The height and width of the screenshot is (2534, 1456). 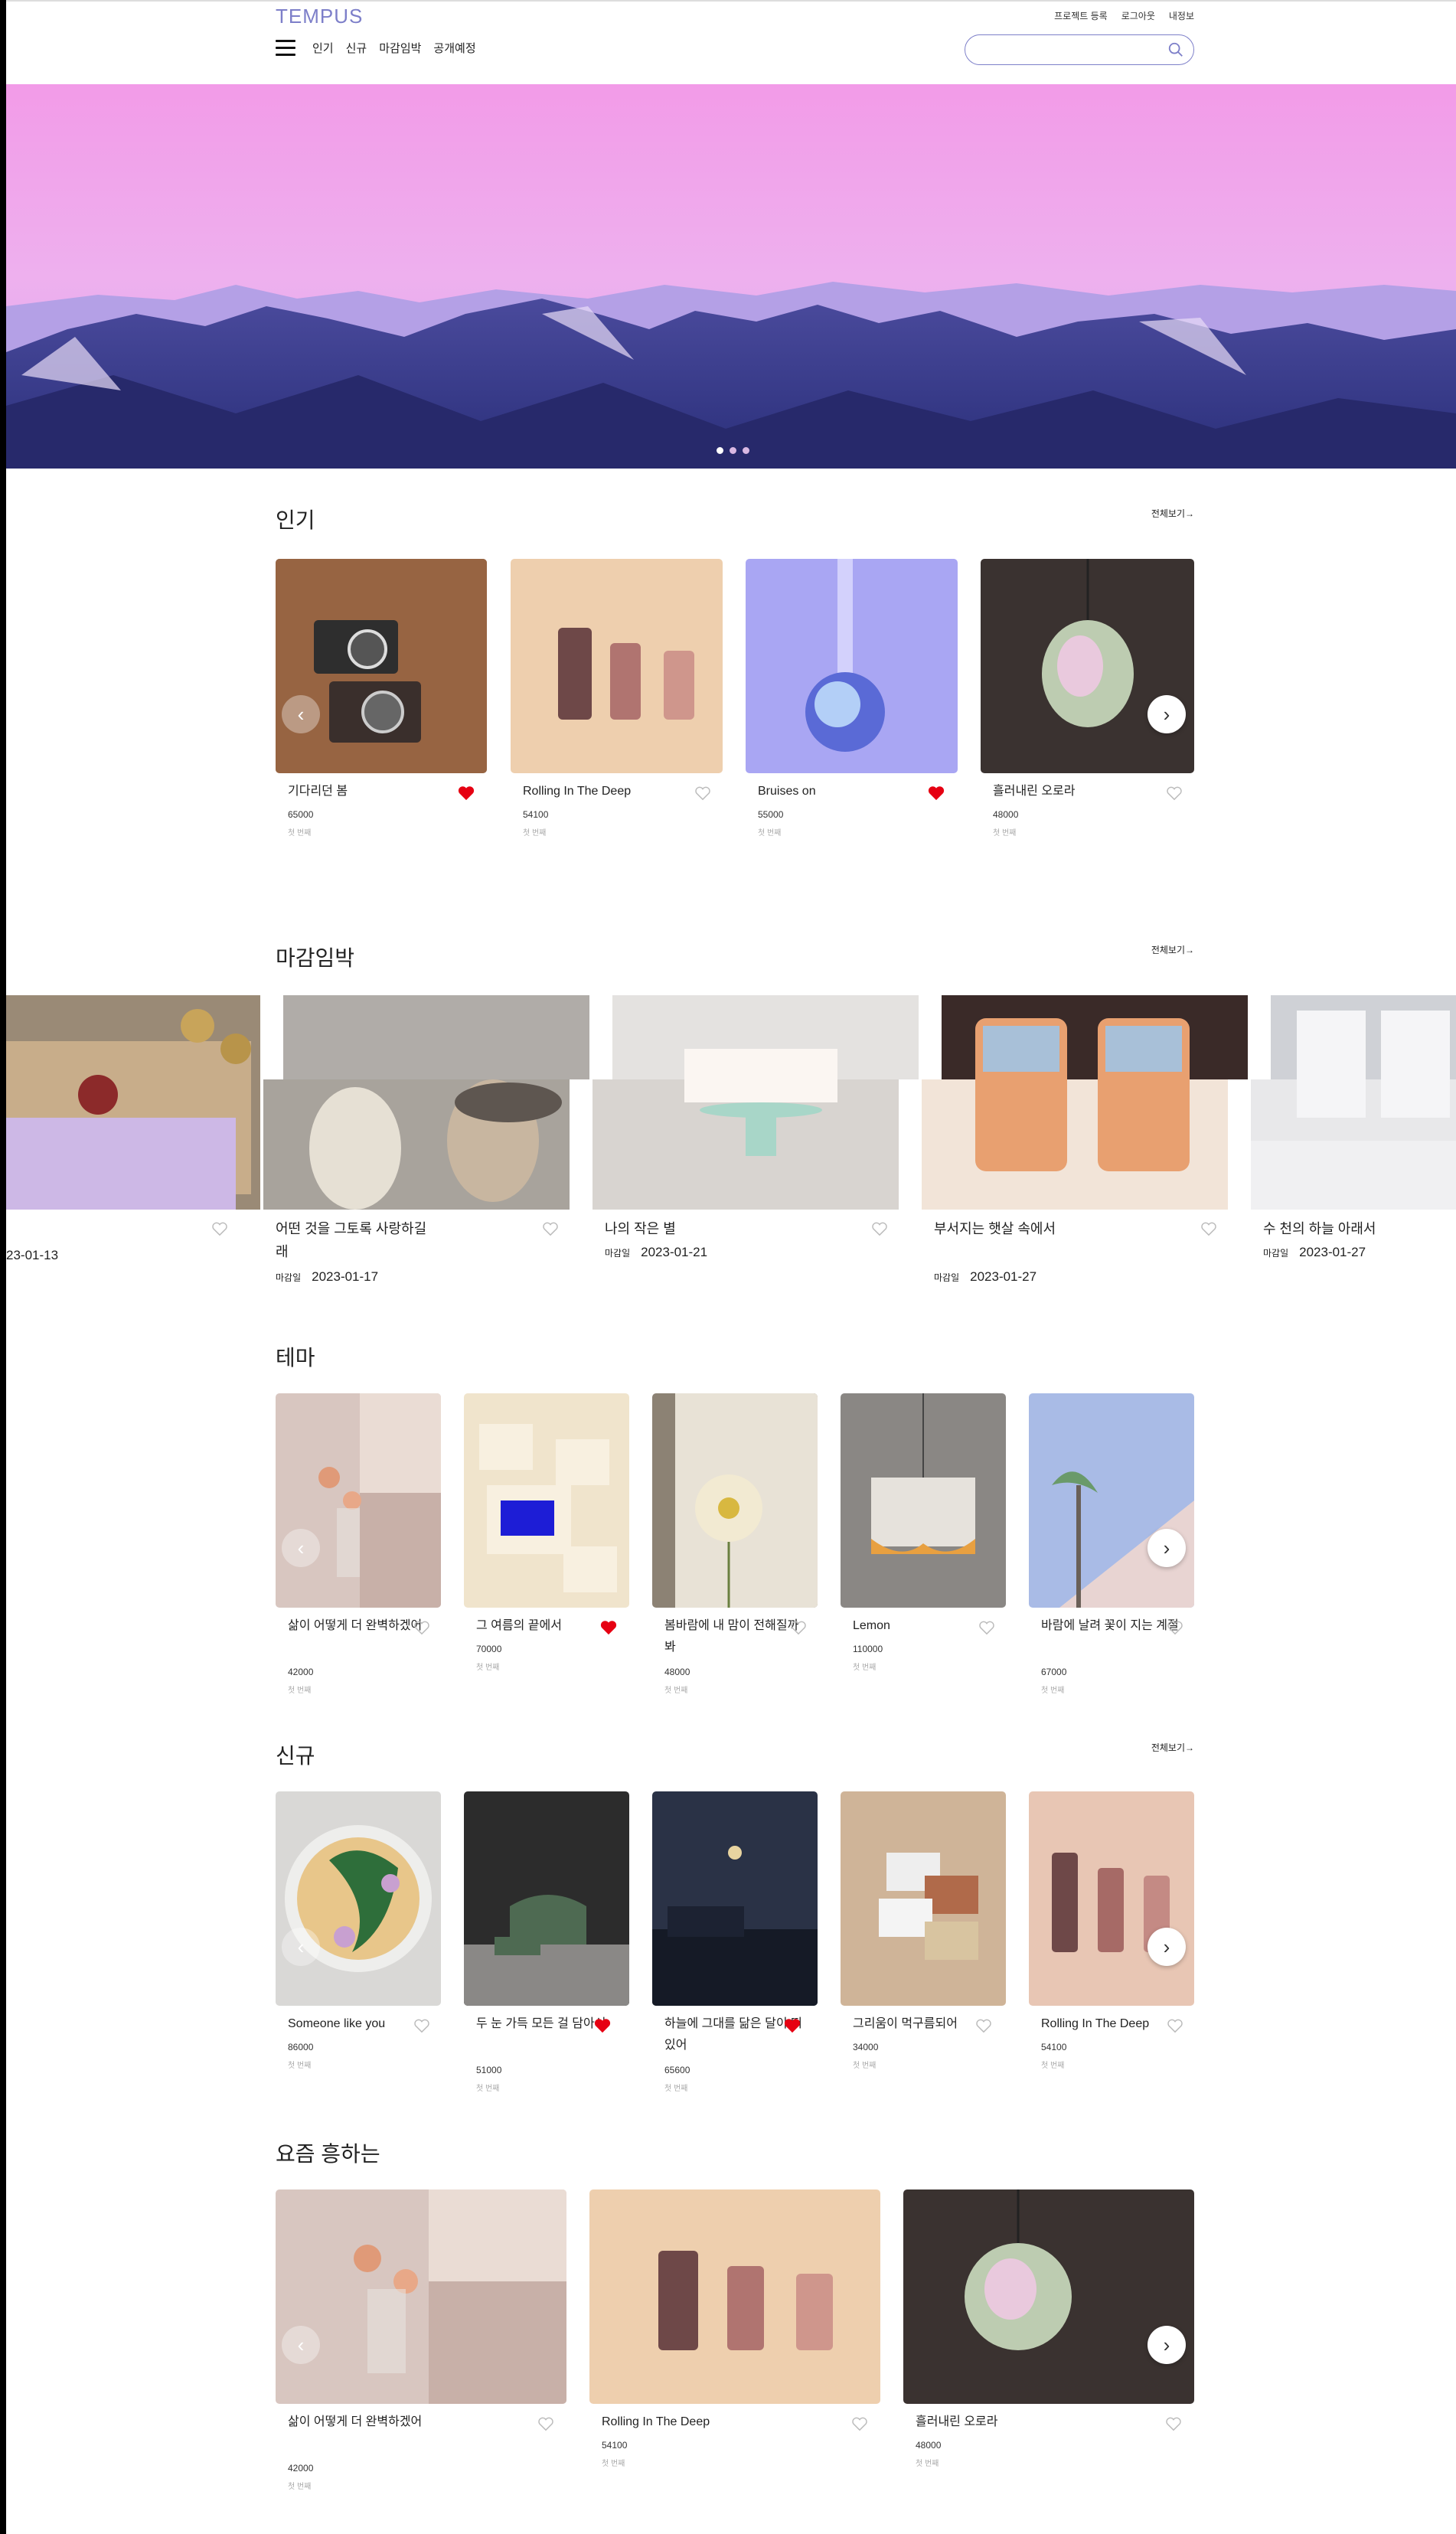 What do you see at coordinates (1172, 1747) in the screenshot?
I see `view-all-new: 전체보기→` at bounding box center [1172, 1747].